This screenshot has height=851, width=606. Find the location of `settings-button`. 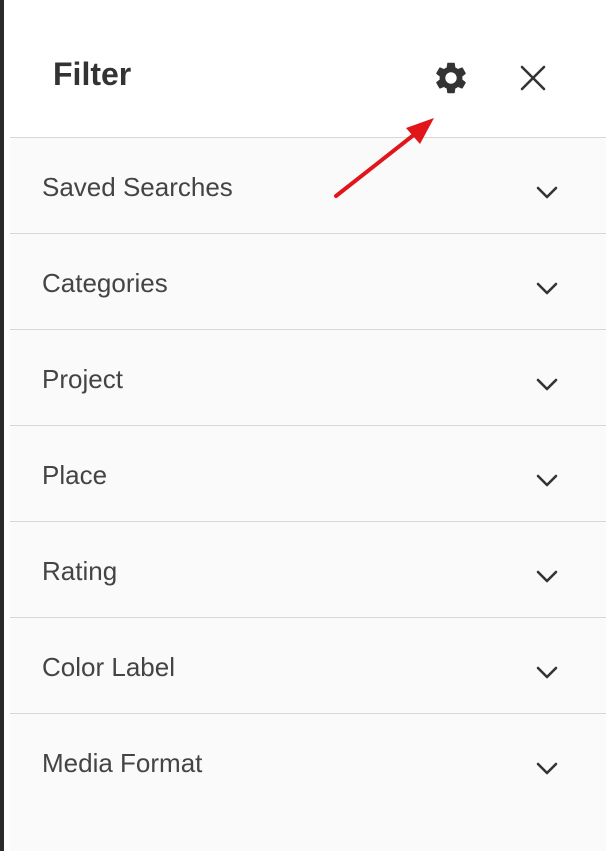

settings-button is located at coordinates (451, 78).